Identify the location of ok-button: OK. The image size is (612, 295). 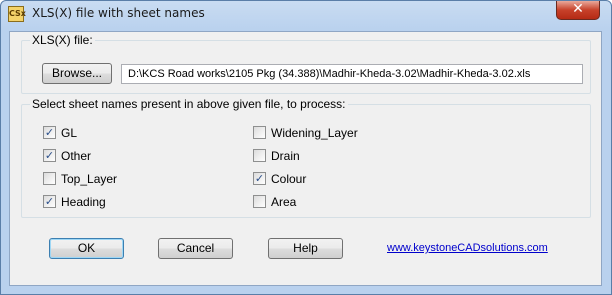
(86, 248).